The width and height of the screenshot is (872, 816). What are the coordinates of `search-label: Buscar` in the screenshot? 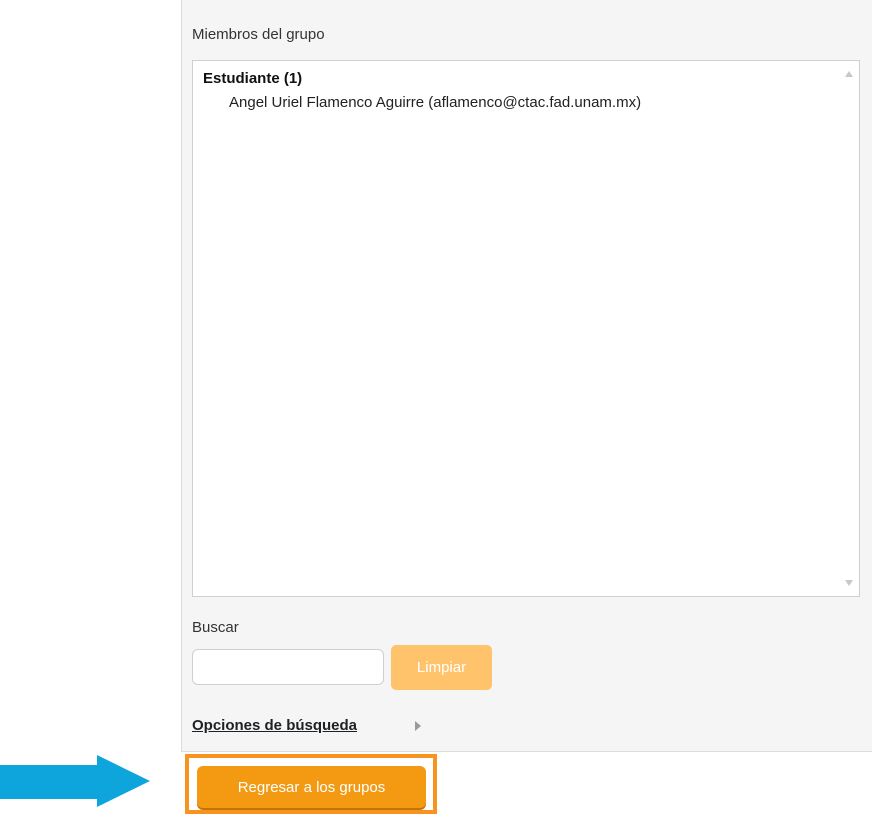 It's located at (215, 627).